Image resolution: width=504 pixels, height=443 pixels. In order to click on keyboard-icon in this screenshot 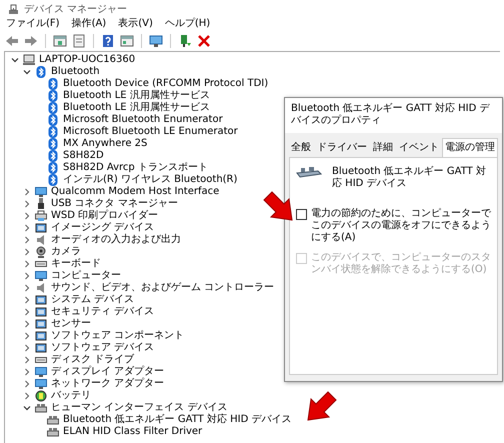, I will do `click(41, 360)`.